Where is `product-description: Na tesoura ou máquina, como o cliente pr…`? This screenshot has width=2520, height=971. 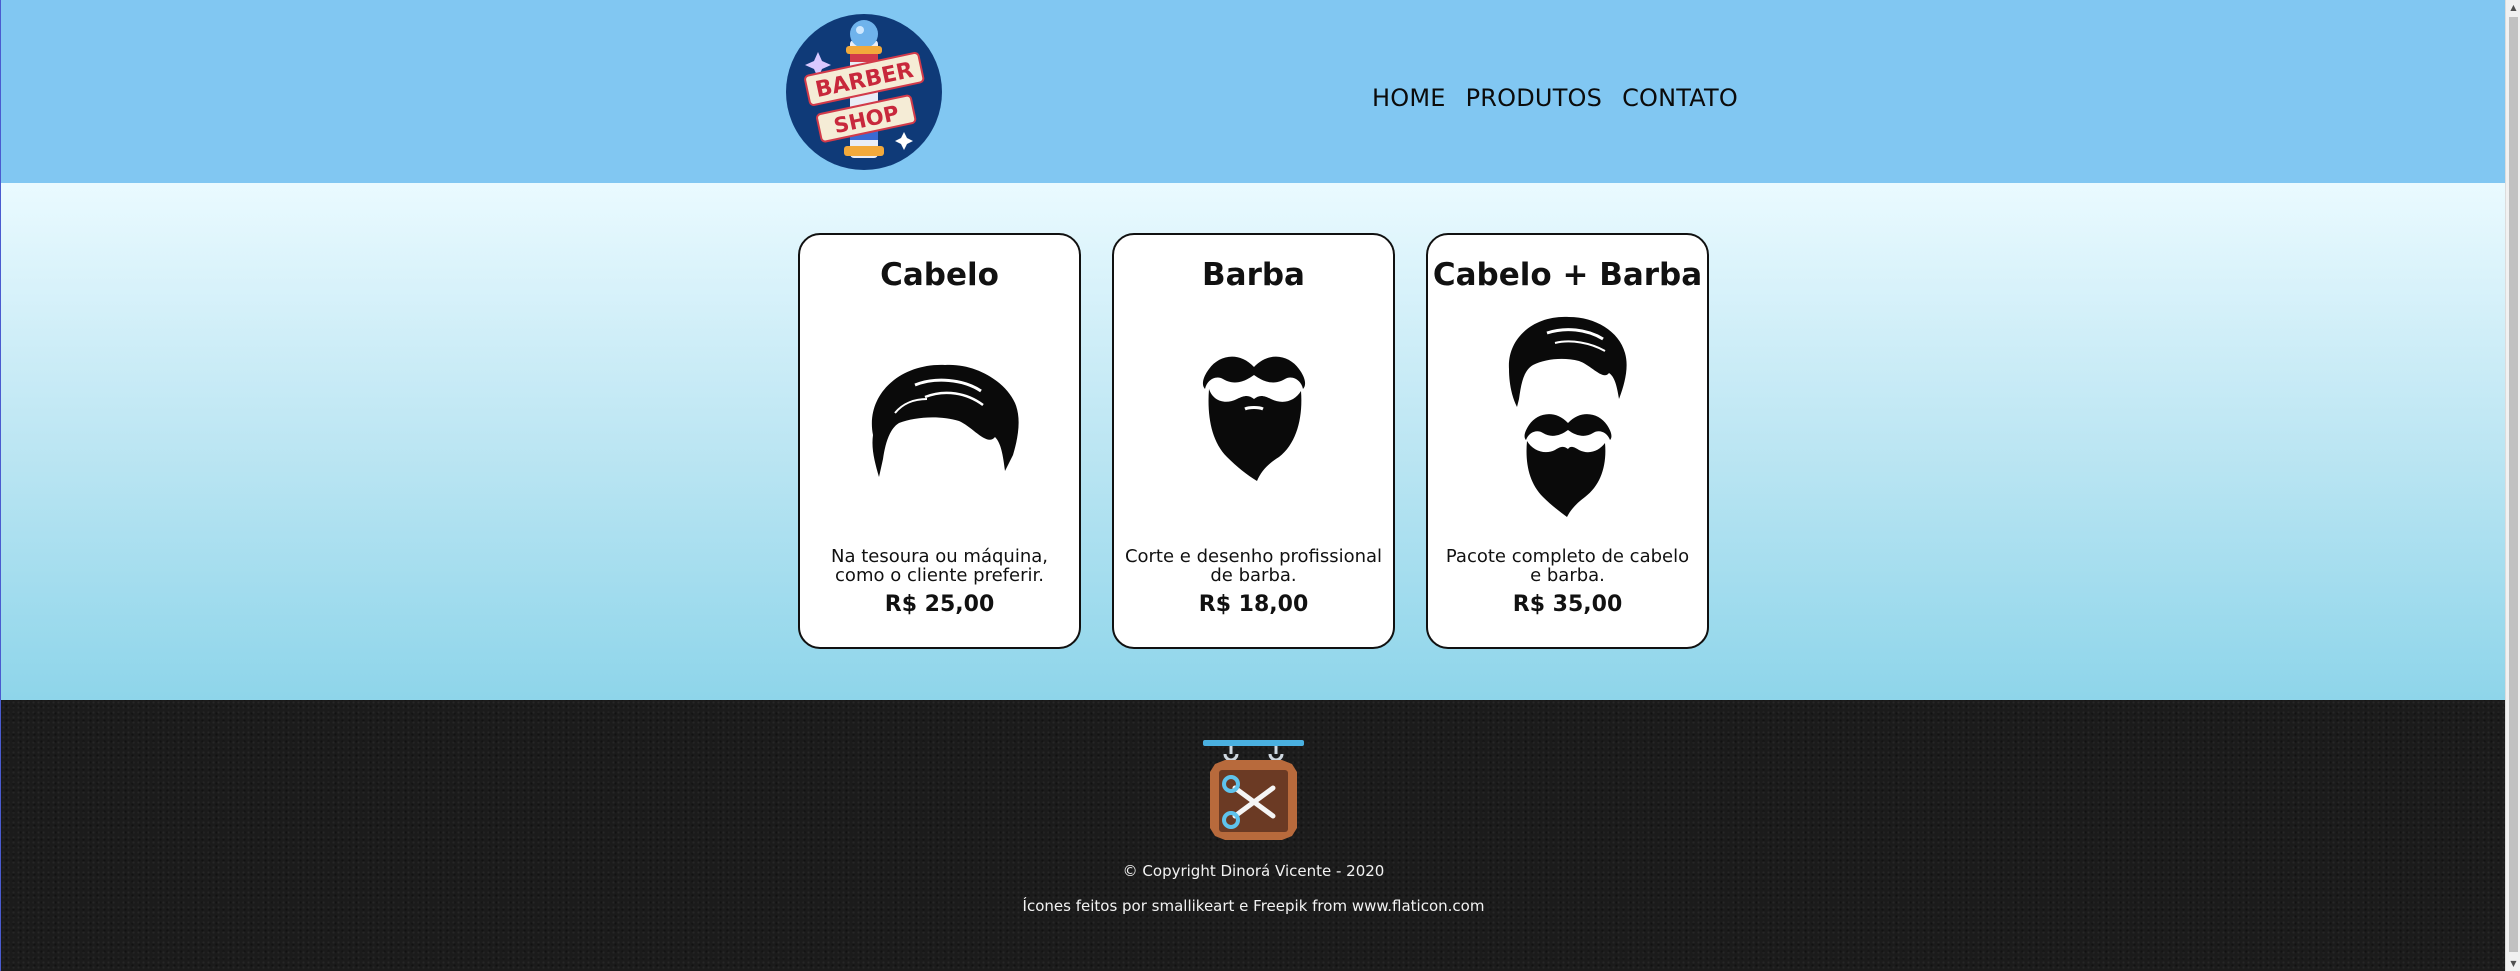
product-description: Na tesoura ou máquina, como o cliente pr… is located at coordinates (939, 566).